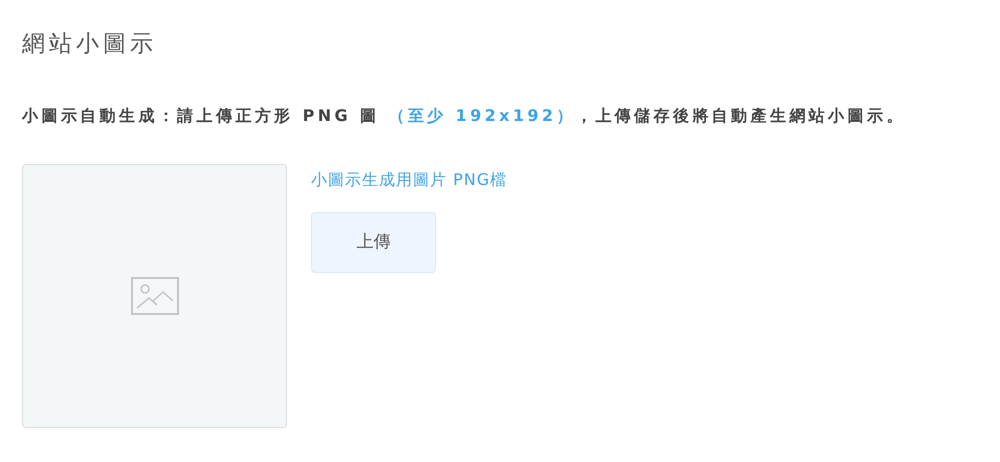 This screenshot has width=1000, height=462. I want to click on upload-button: 上傳, so click(373, 242).